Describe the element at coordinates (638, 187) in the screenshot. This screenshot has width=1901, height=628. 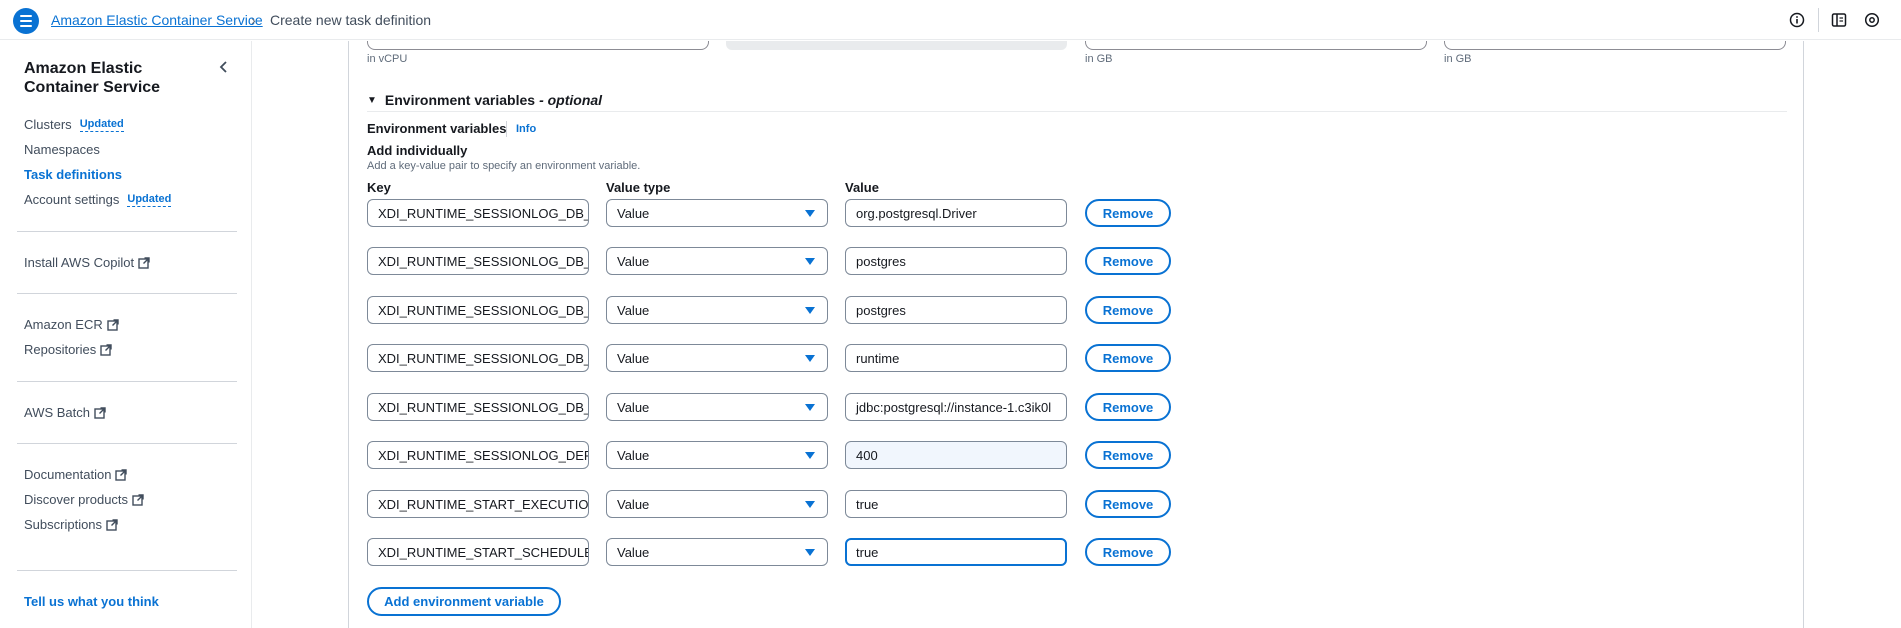
I see `column-header-value-type: Value type` at that location.